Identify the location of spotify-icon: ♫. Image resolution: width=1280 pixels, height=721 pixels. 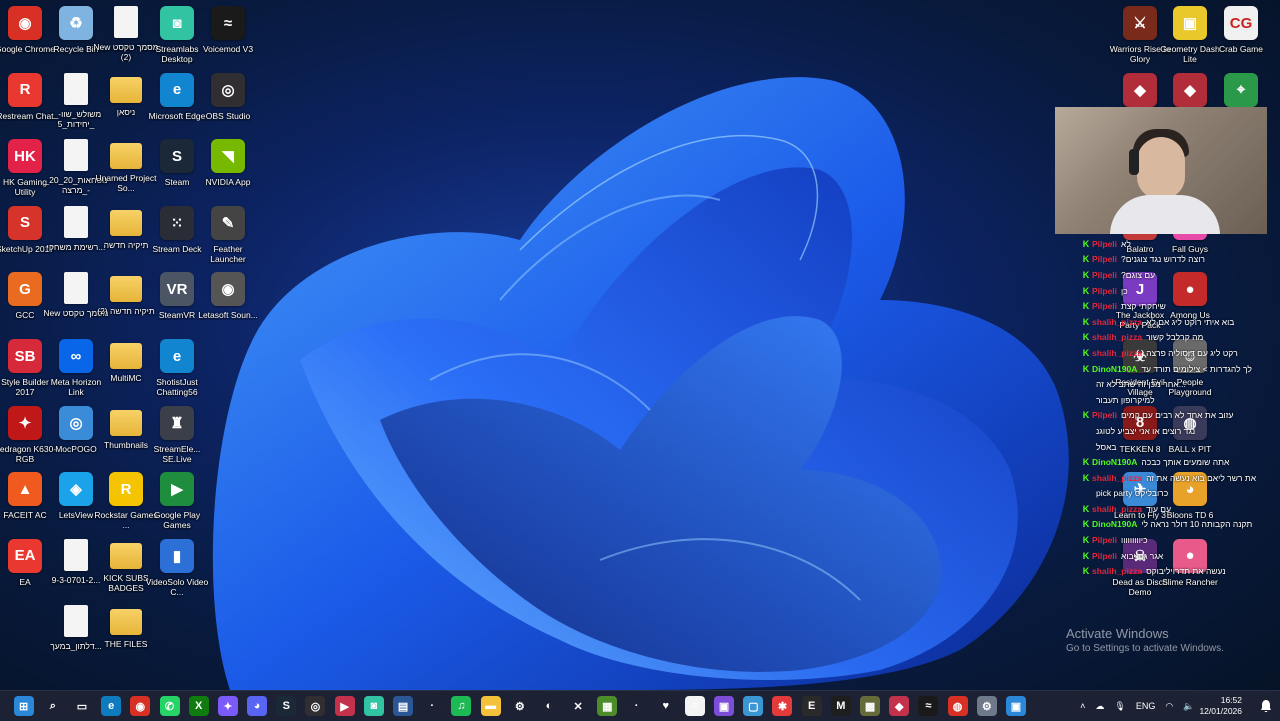
(461, 706).